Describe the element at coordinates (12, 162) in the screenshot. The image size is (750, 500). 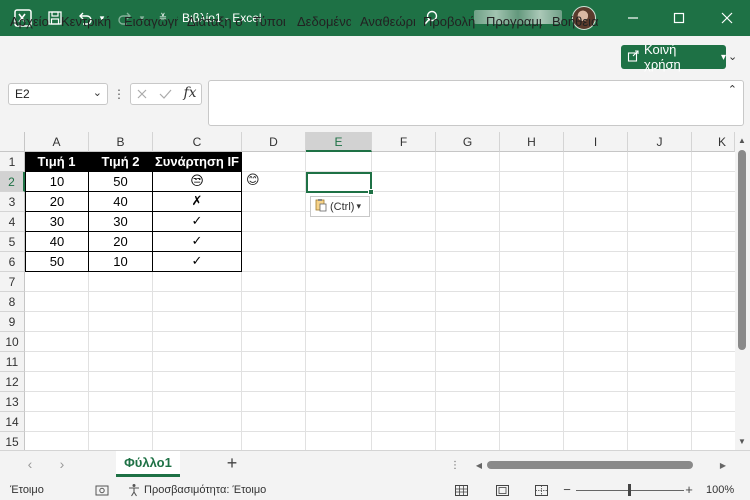
I see `row-header-1: 1` at that location.